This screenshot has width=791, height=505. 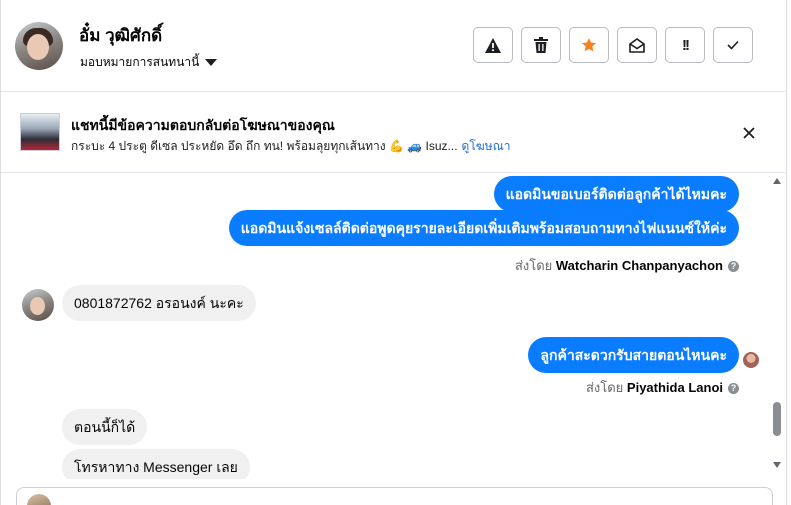 I want to click on trash-icon, so click(x=541, y=45).